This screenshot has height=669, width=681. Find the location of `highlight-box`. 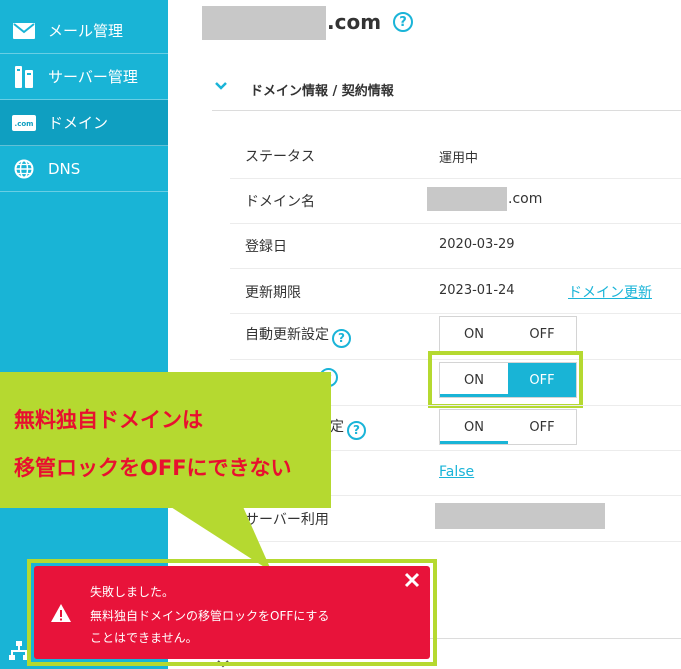

highlight-box is located at coordinates (505, 379).